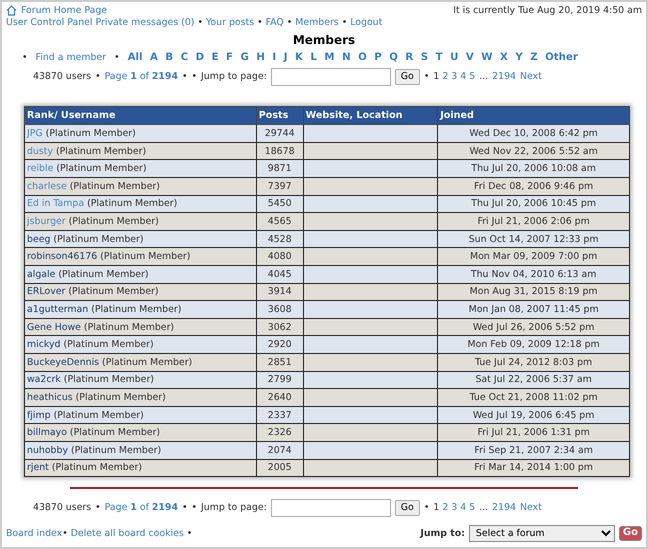  I want to click on nav-link: Your posts, so click(230, 22).